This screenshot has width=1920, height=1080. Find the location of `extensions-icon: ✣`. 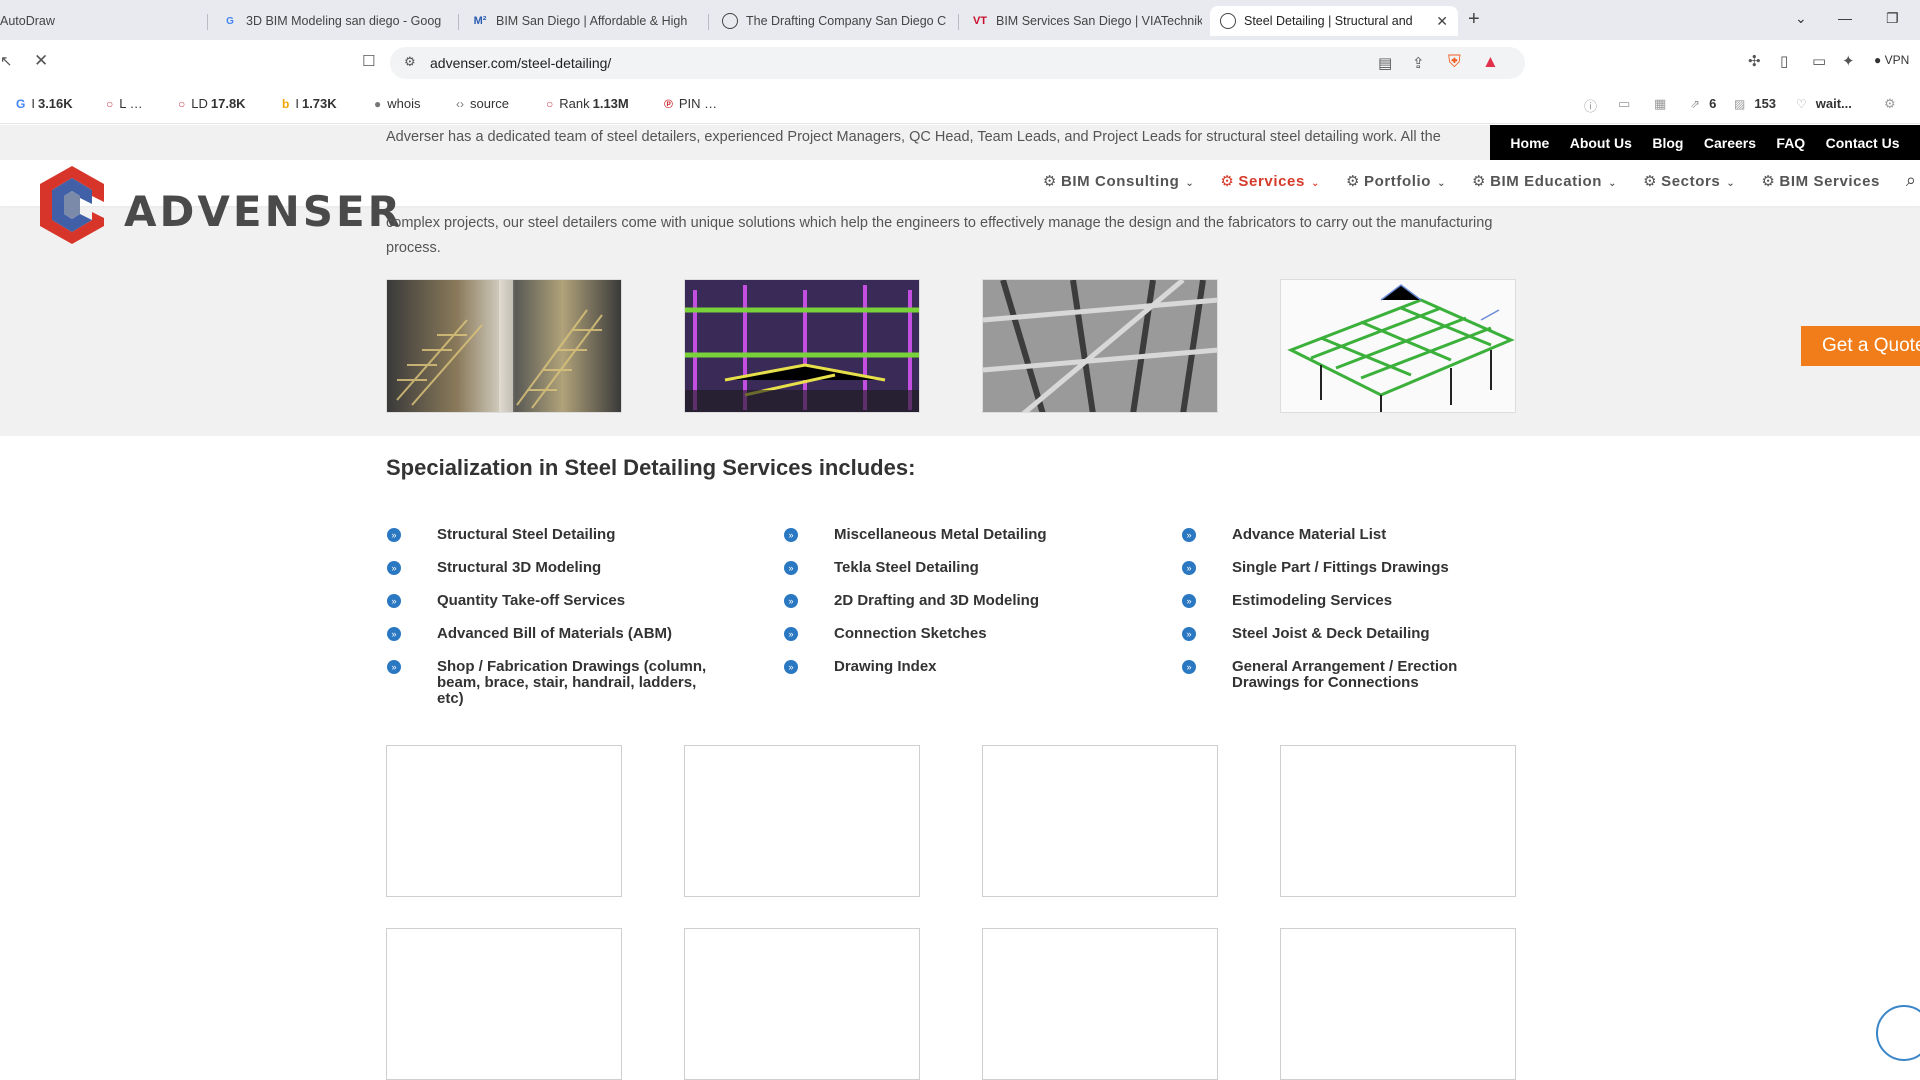

extensions-icon: ✣ is located at coordinates (1754, 61).